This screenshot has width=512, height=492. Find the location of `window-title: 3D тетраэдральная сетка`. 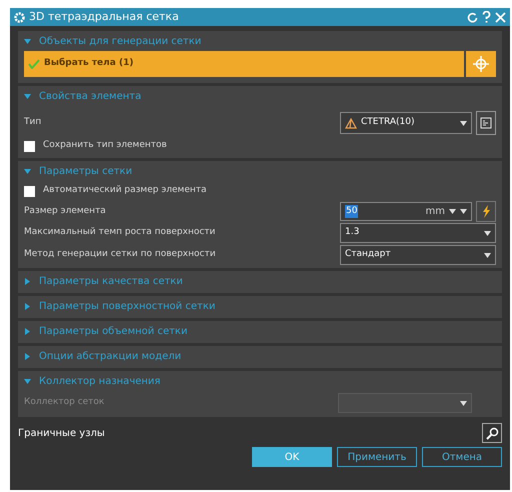

window-title: 3D тетраэдральная сетка is located at coordinates (104, 16).